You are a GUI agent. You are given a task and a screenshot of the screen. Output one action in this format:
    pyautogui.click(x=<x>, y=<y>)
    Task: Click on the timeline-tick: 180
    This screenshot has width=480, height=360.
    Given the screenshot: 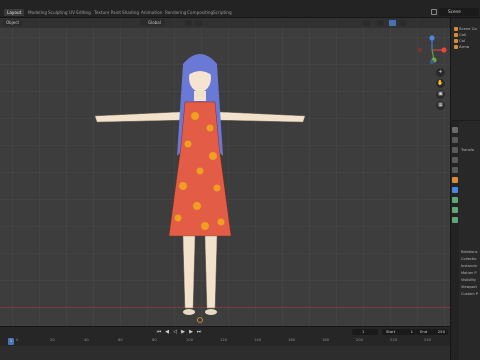 What is the action you would take?
    pyautogui.click(x=326, y=340)
    